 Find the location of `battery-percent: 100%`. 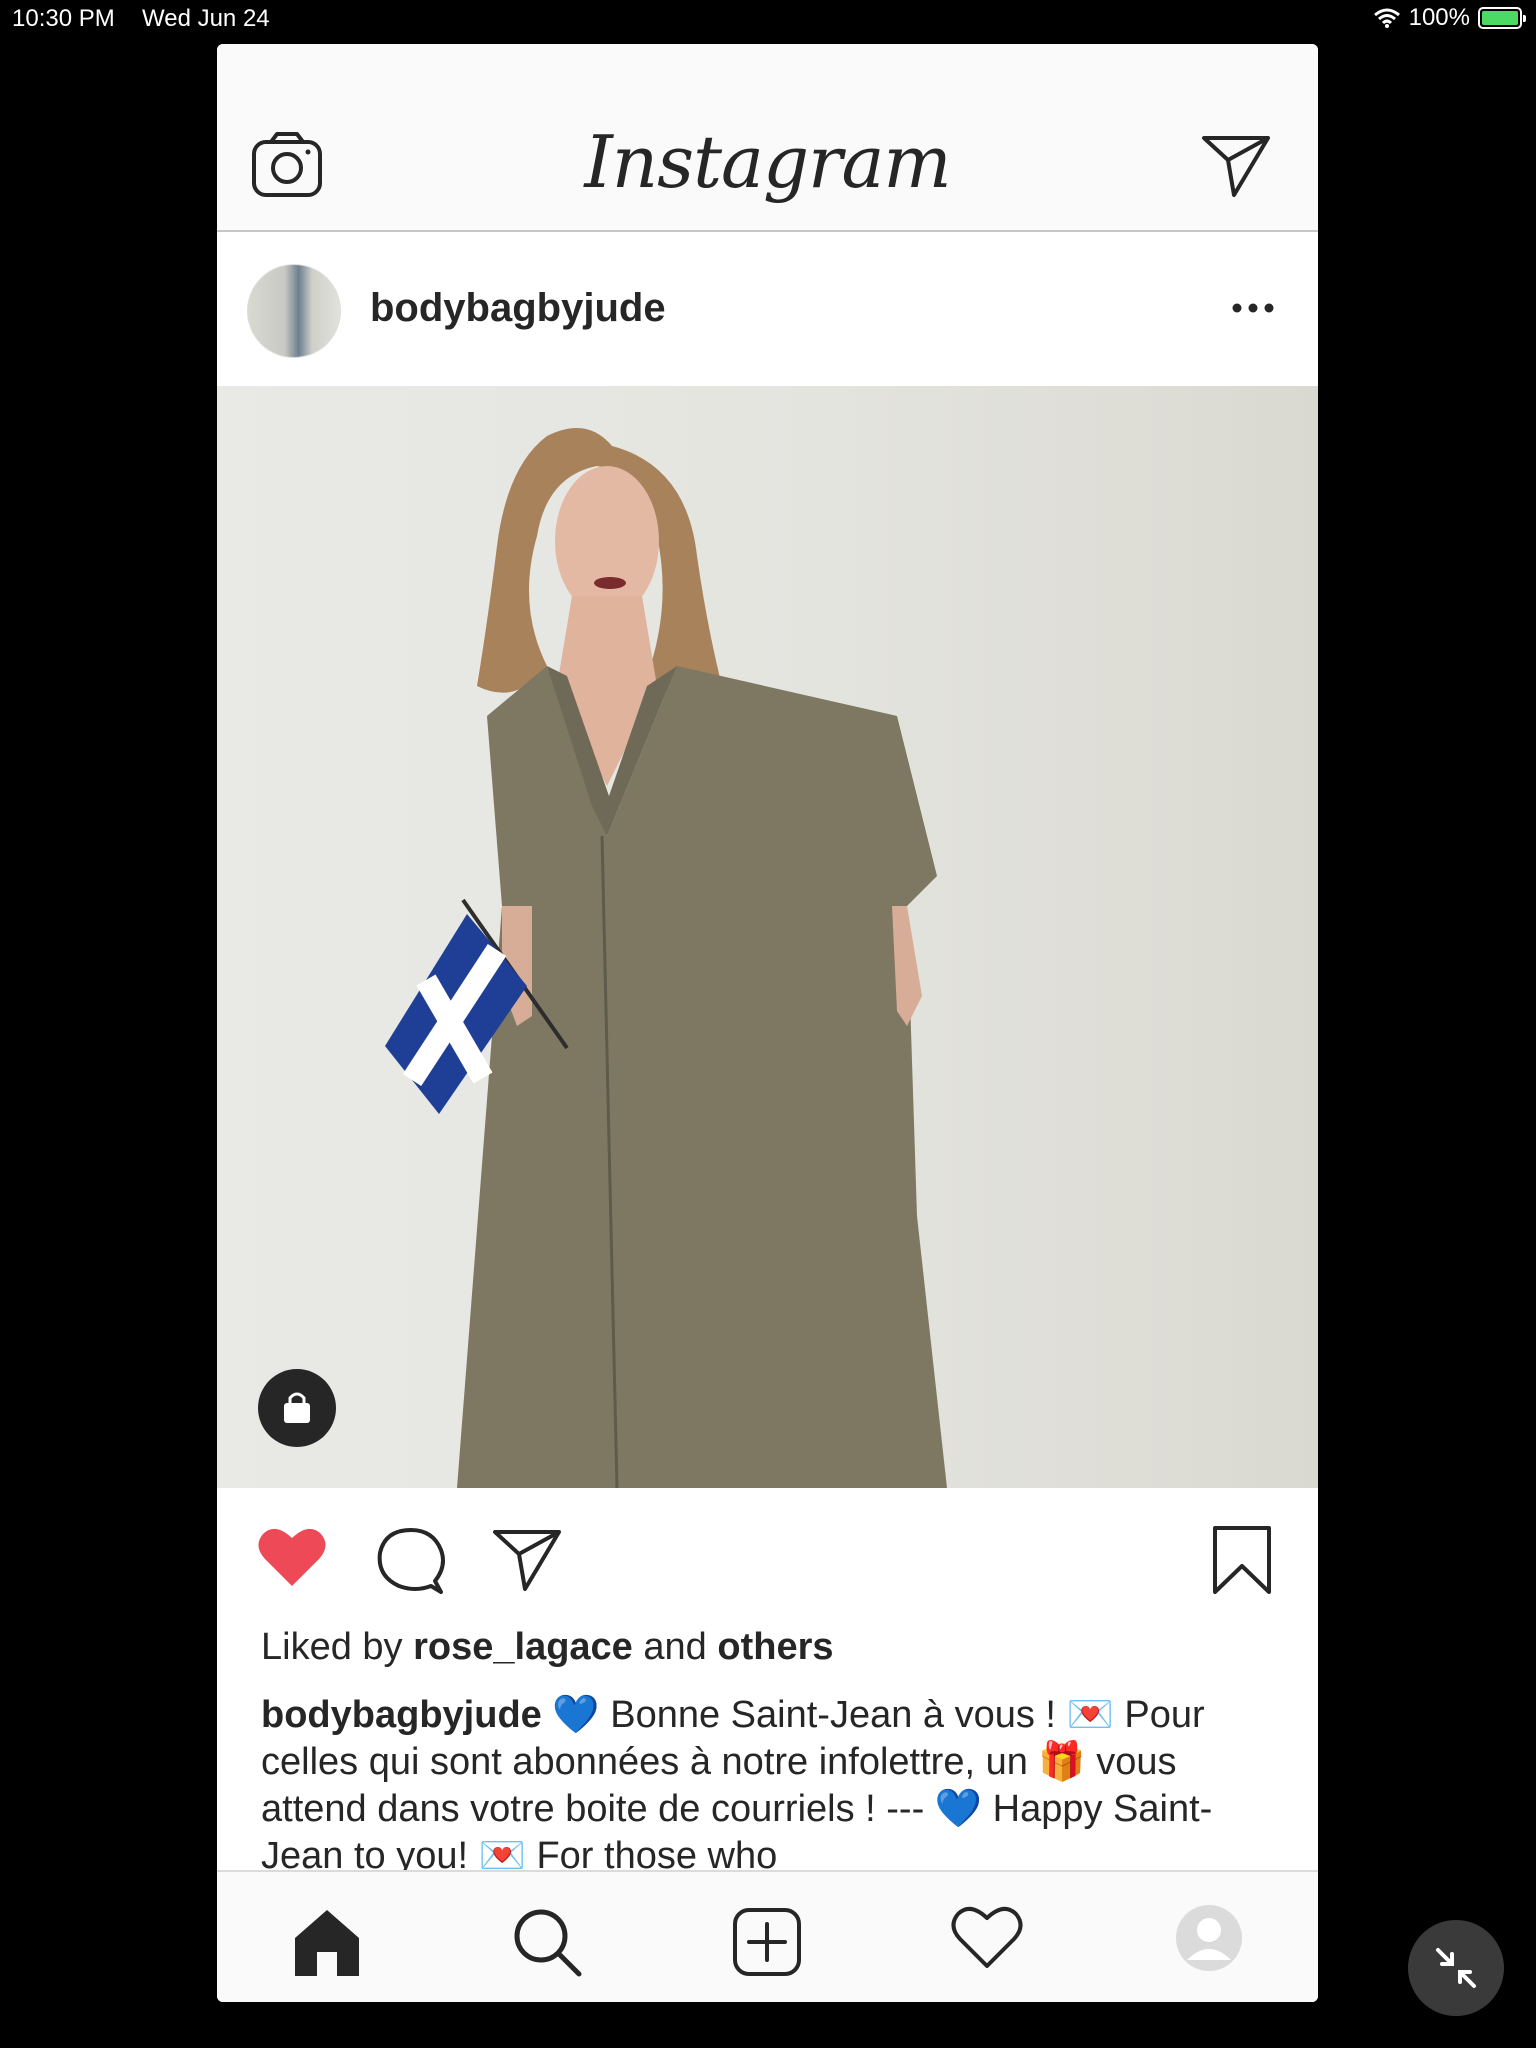

battery-percent: 100% is located at coordinates (1439, 17).